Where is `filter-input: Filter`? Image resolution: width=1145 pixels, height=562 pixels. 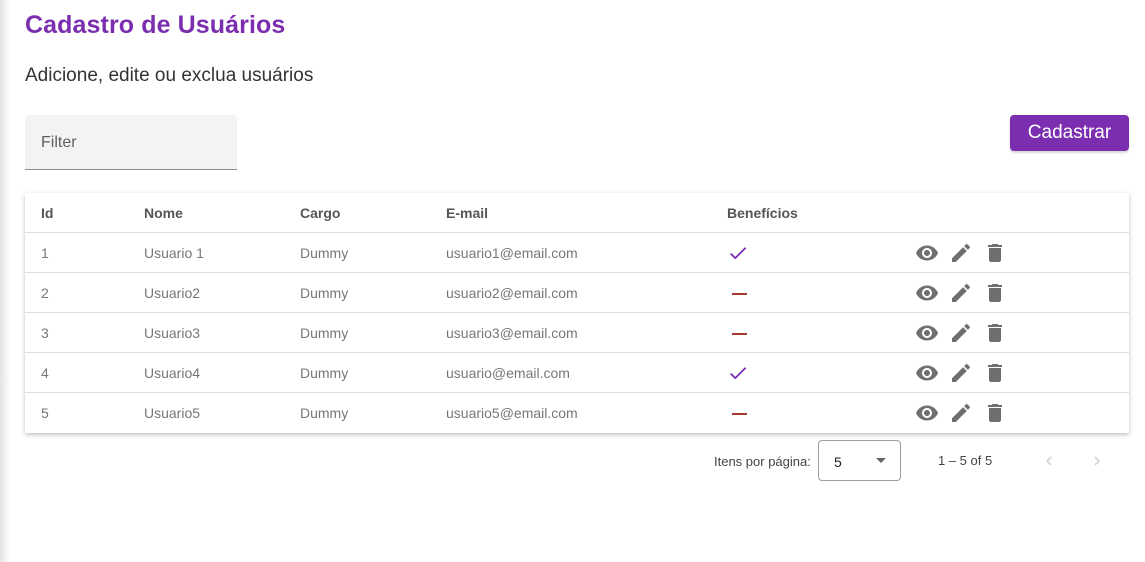
filter-input: Filter is located at coordinates (59, 143).